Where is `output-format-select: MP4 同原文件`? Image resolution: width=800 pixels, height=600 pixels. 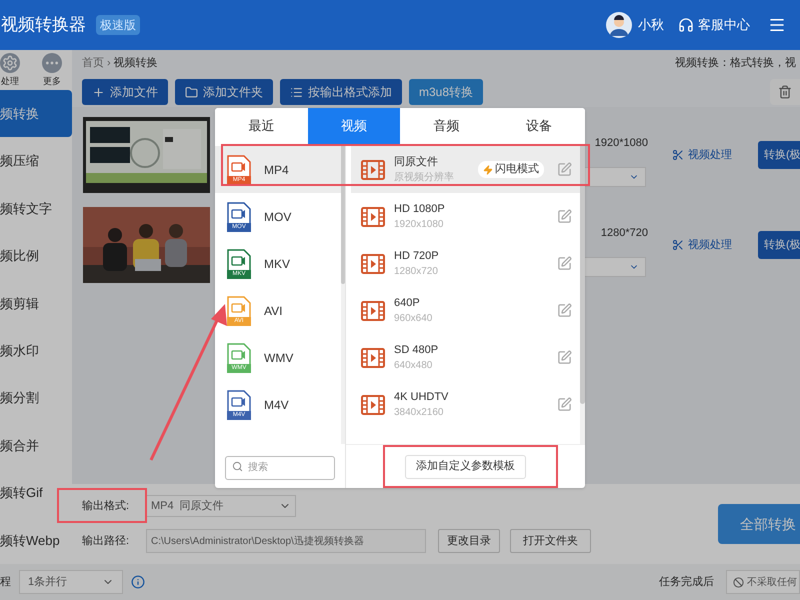
output-format-select: MP4 同原文件 is located at coordinates (221, 506).